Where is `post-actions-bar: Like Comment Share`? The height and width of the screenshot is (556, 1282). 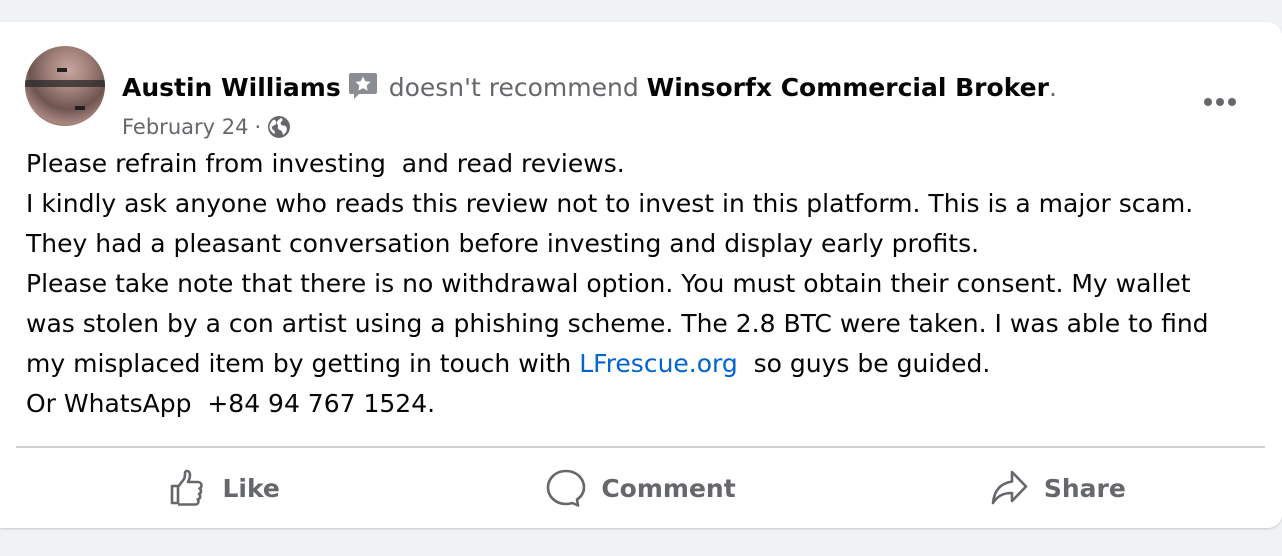
post-actions-bar: Like Comment Share is located at coordinates (640, 488).